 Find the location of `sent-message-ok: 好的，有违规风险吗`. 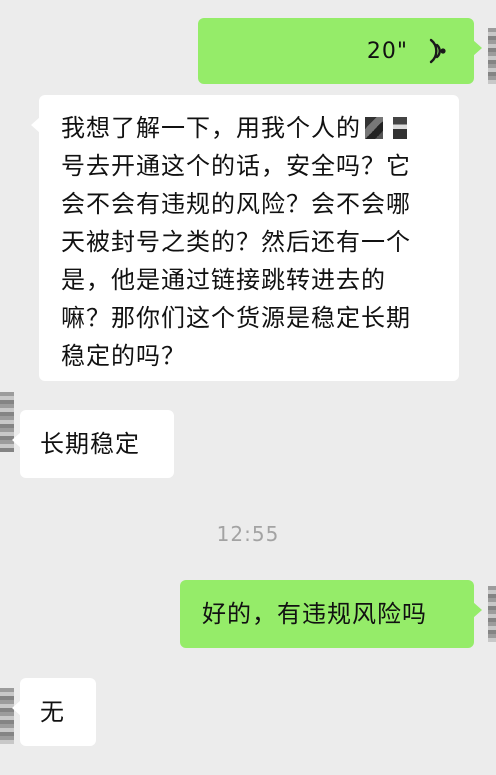

sent-message-ok: 好的，有违规风险吗 is located at coordinates (331, 614).